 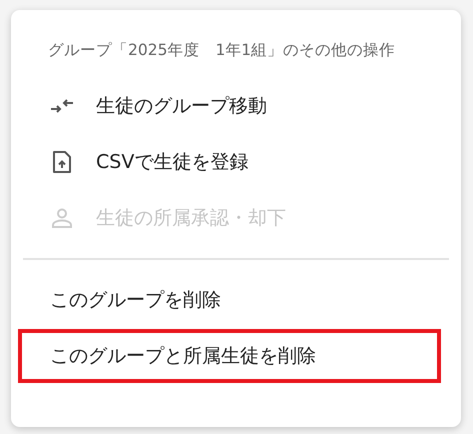 I want to click on menu-item-label: CSVで生徒を登録, so click(x=172, y=162).